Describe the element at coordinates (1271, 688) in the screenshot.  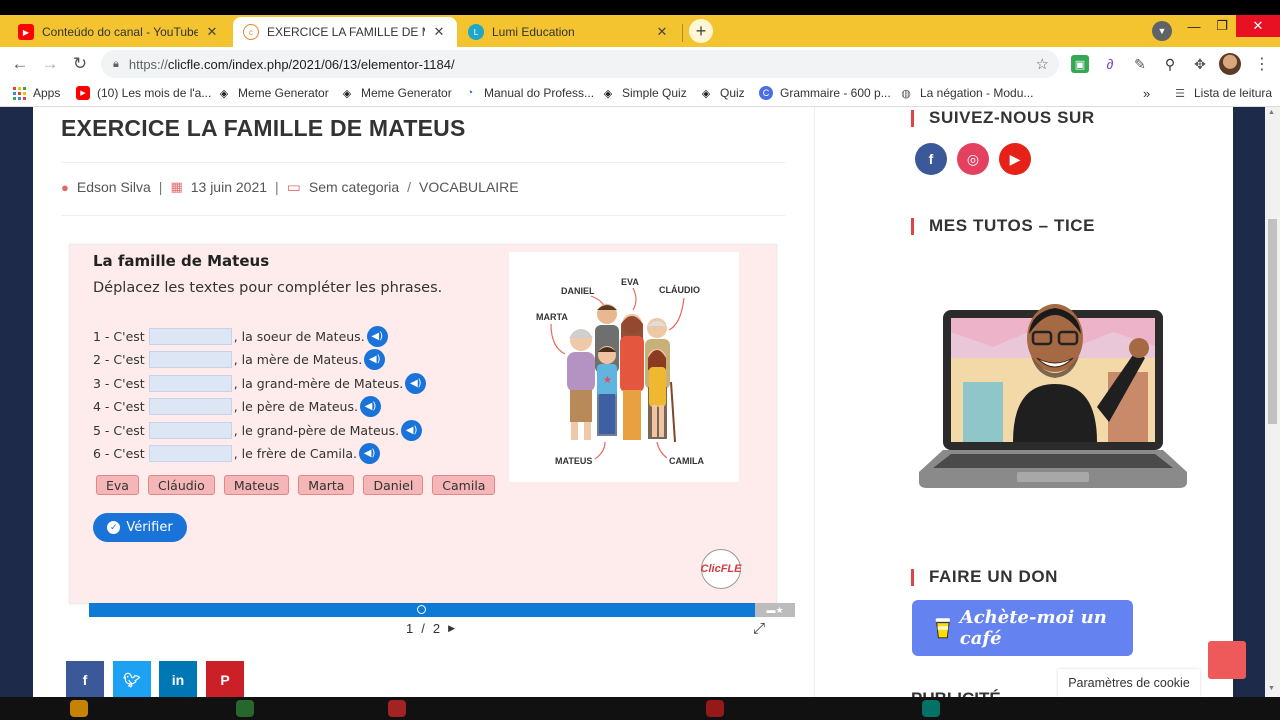
I see `scroll-down-icon: ▼` at that location.